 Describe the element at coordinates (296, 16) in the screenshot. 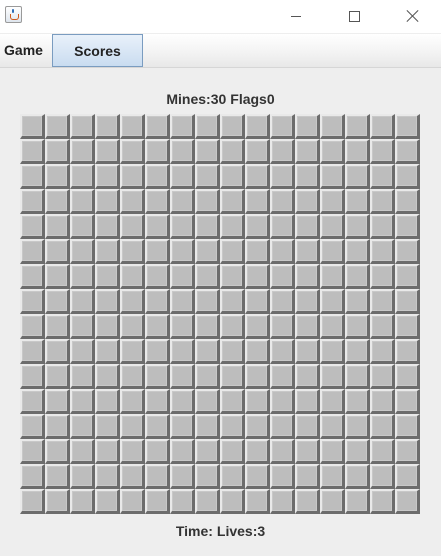

I see `minimize-button` at that location.